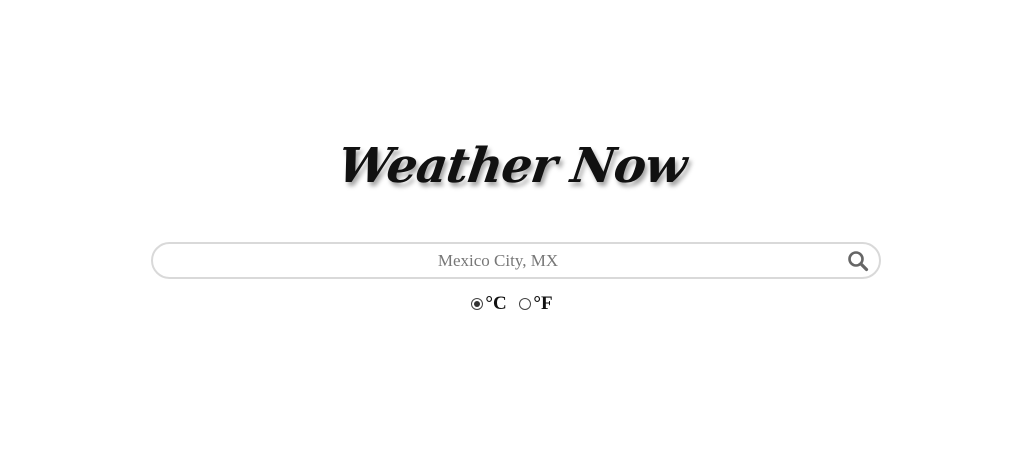 The image size is (1024, 460). What do you see at coordinates (496, 303) in the screenshot?
I see `celsius-label: °C` at bounding box center [496, 303].